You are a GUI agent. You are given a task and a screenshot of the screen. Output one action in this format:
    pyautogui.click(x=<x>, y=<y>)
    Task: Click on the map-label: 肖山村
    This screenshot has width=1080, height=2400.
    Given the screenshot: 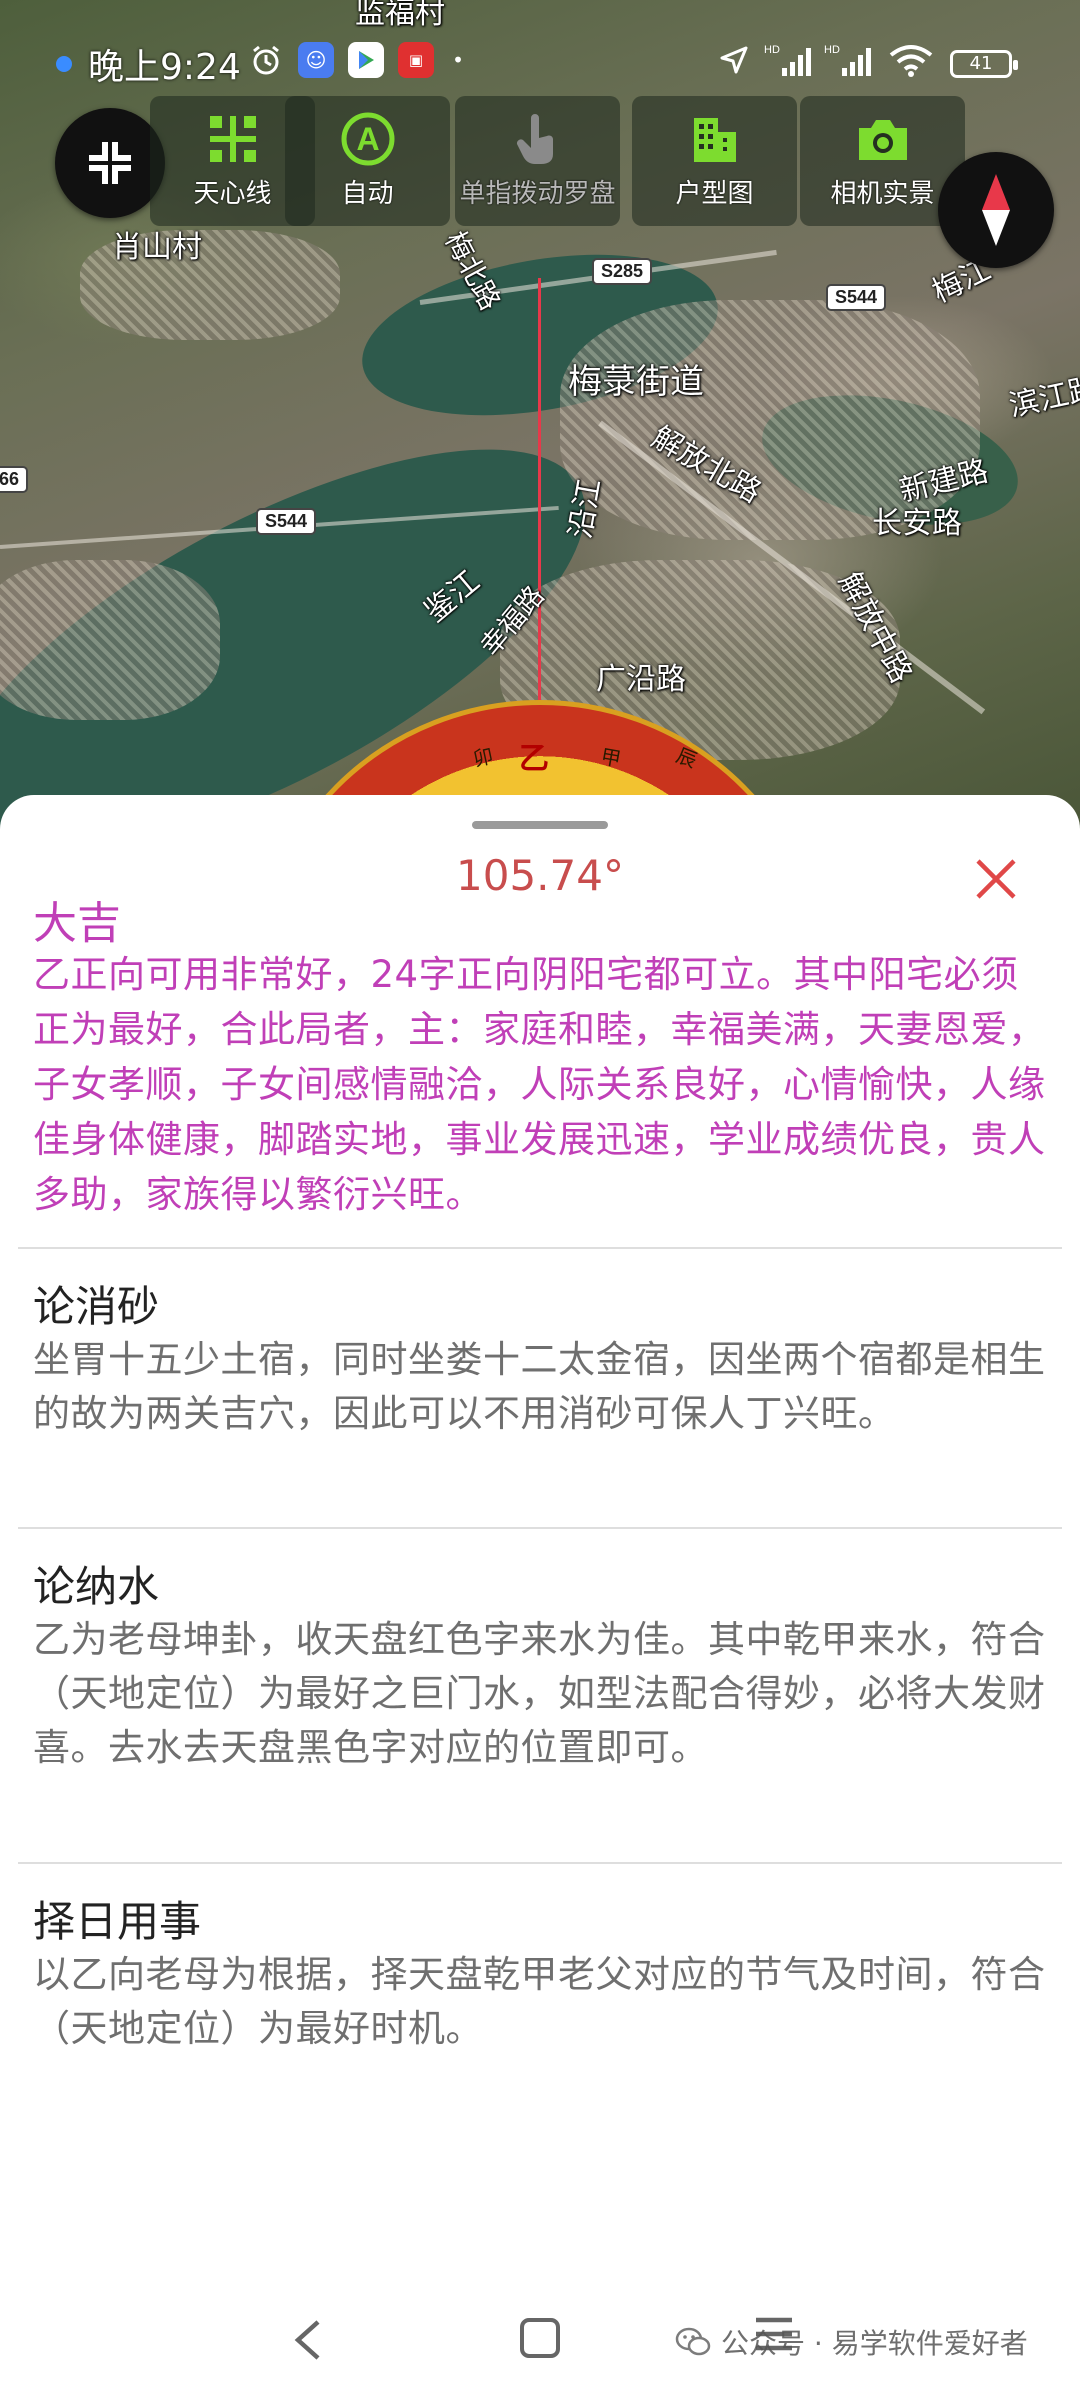 What is the action you would take?
    pyautogui.click(x=157, y=247)
    